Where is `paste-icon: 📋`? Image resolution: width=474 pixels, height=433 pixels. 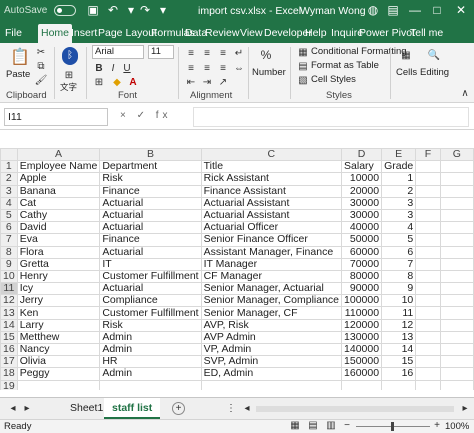 paste-icon: 📋 is located at coordinates (20, 58).